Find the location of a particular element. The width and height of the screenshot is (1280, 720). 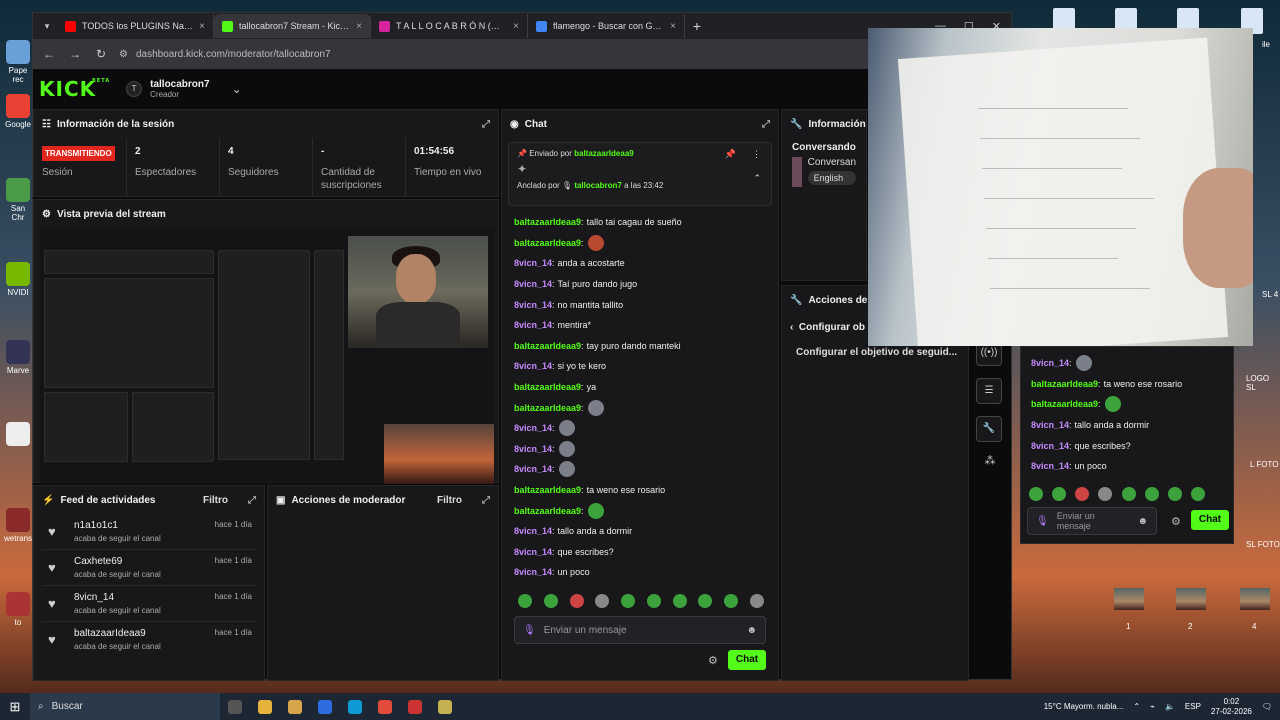

kick-logo: KICK BETA is located at coordinates (74, 89).